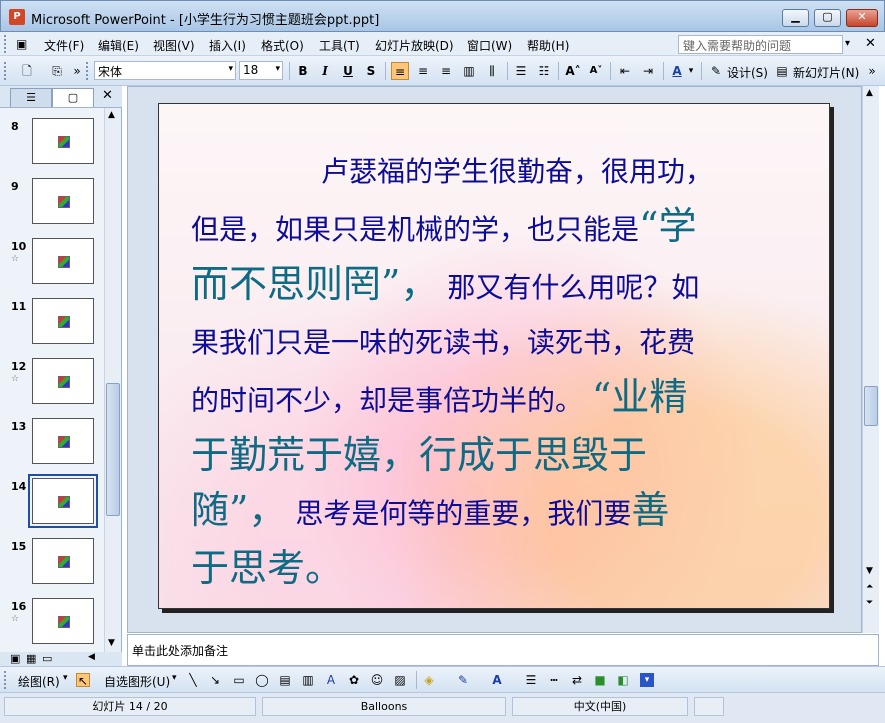 The width and height of the screenshot is (885, 723). What do you see at coordinates (308, 680) in the screenshot?
I see `vertical-textbox-icon: ▥` at bounding box center [308, 680].